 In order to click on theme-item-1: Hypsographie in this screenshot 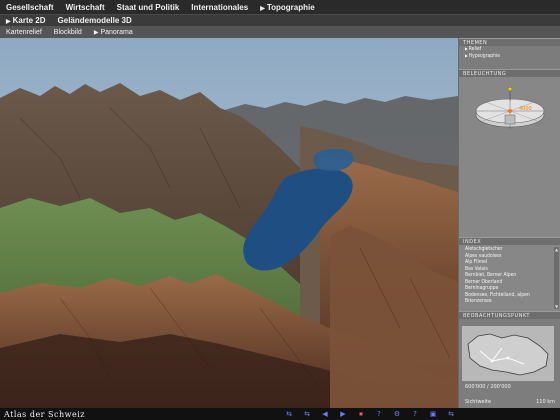, I will do `click(509, 56)`.